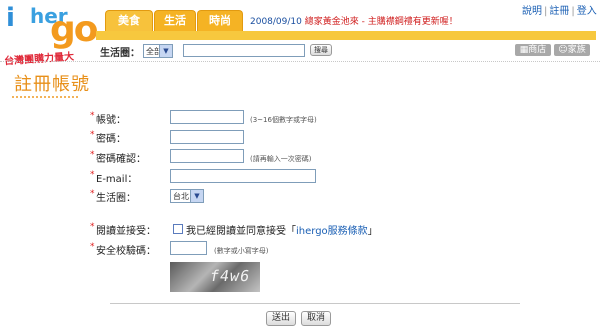 This screenshot has height=333, width=600. Describe the element at coordinates (220, 20) in the screenshot. I see `tab-fashion: 時尚` at that location.